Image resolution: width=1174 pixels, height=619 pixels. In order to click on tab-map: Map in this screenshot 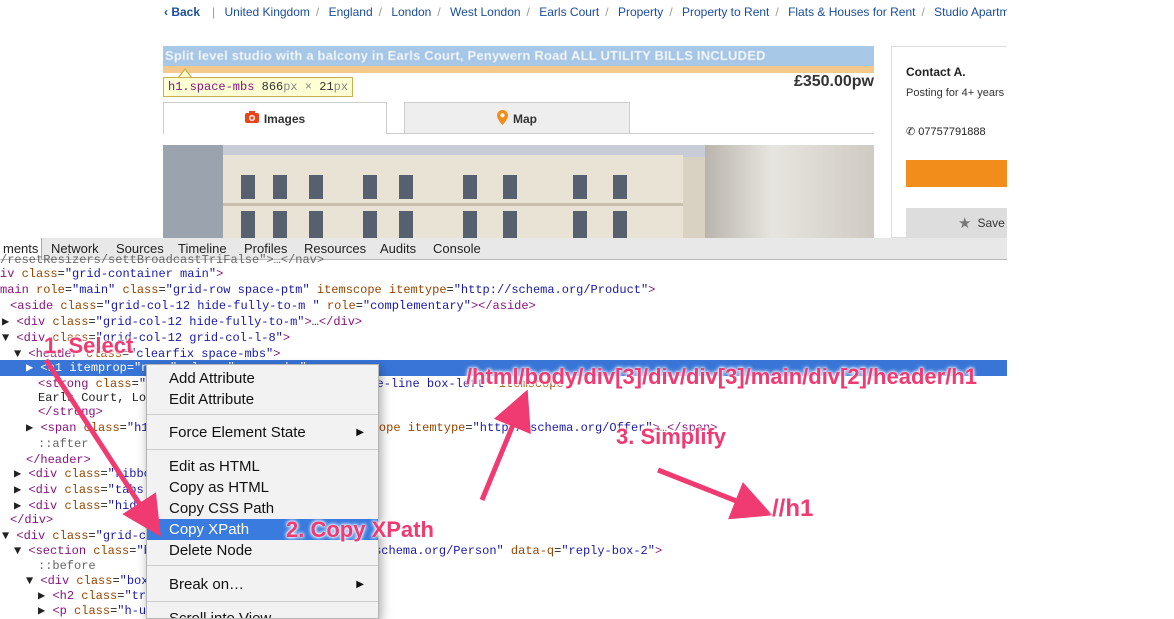, I will do `click(517, 118)`.